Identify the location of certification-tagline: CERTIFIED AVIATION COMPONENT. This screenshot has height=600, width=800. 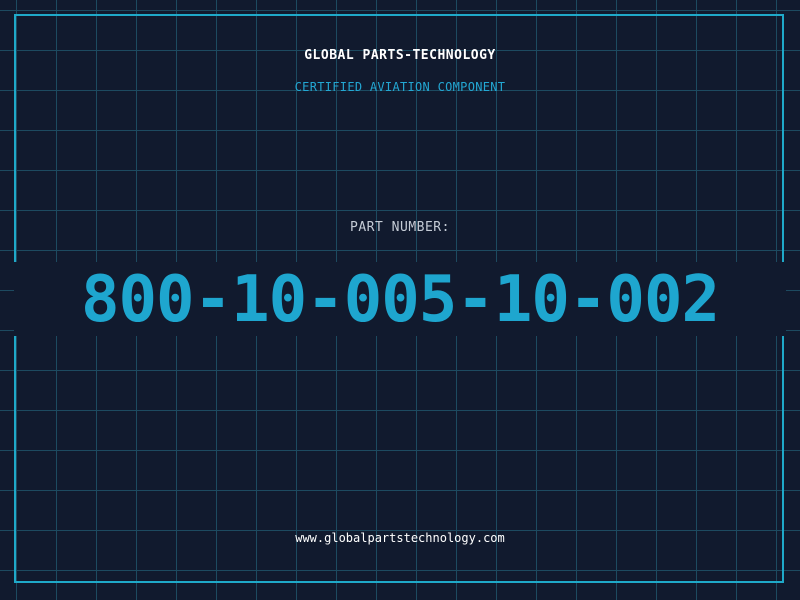
(400, 87).